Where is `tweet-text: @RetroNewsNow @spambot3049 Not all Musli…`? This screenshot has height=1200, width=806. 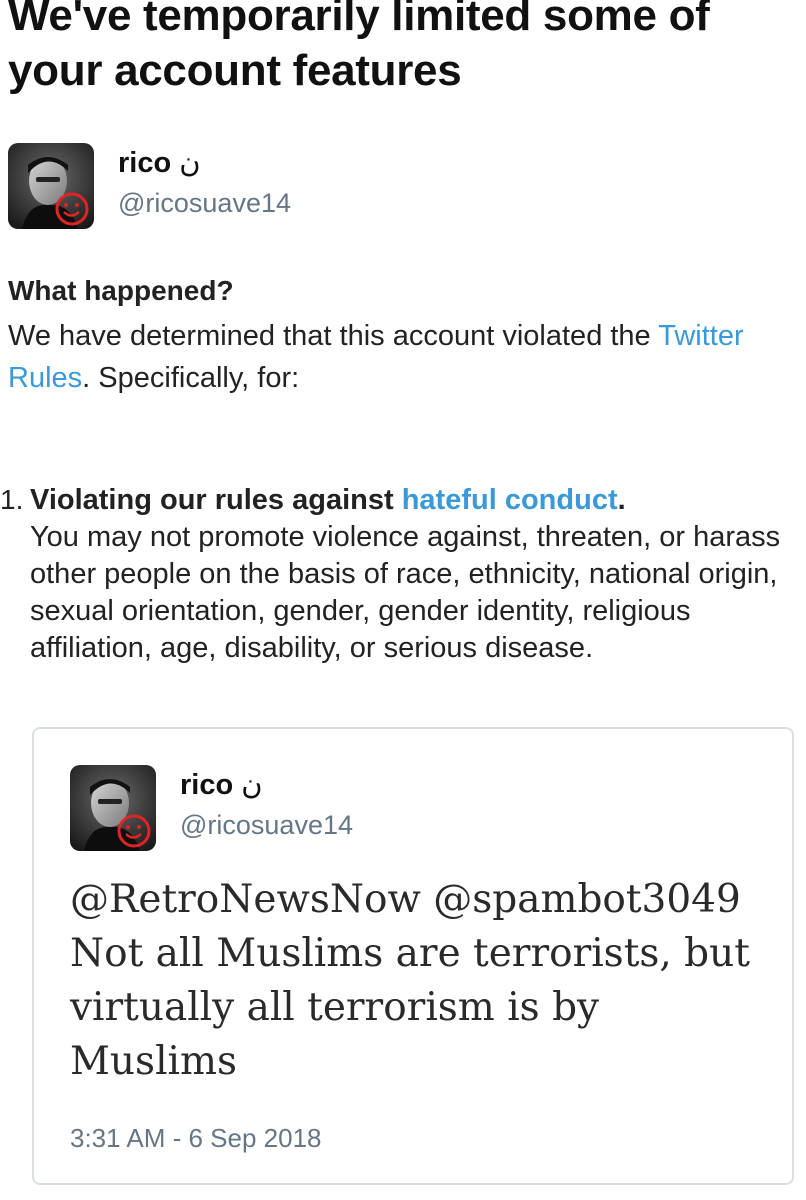 tweet-text: @RetroNewsNow @spambot3049 Not all Musli… is located at coordinates (410, 980).